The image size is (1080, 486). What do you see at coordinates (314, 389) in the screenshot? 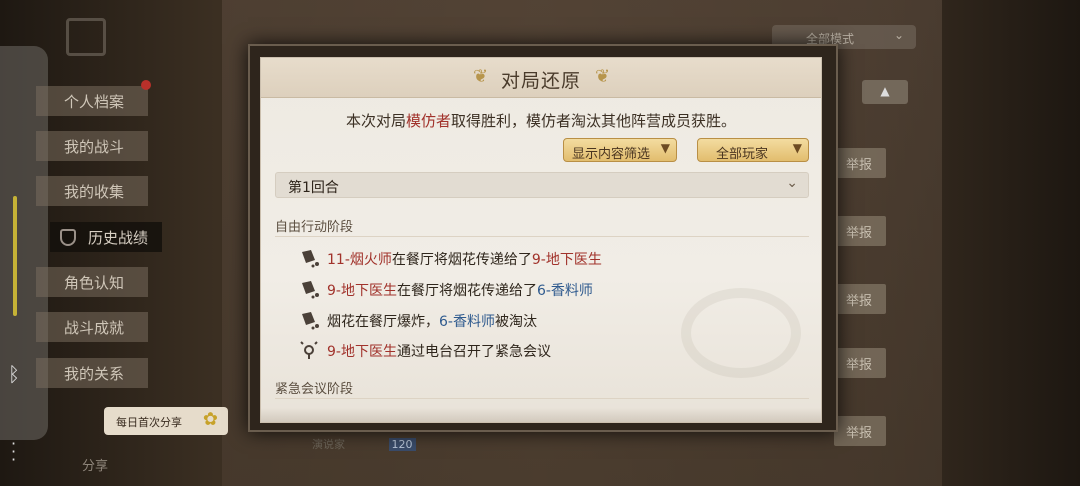
I see `phase-heading: 紧急会议阶段` at bounding box center [314, 389].